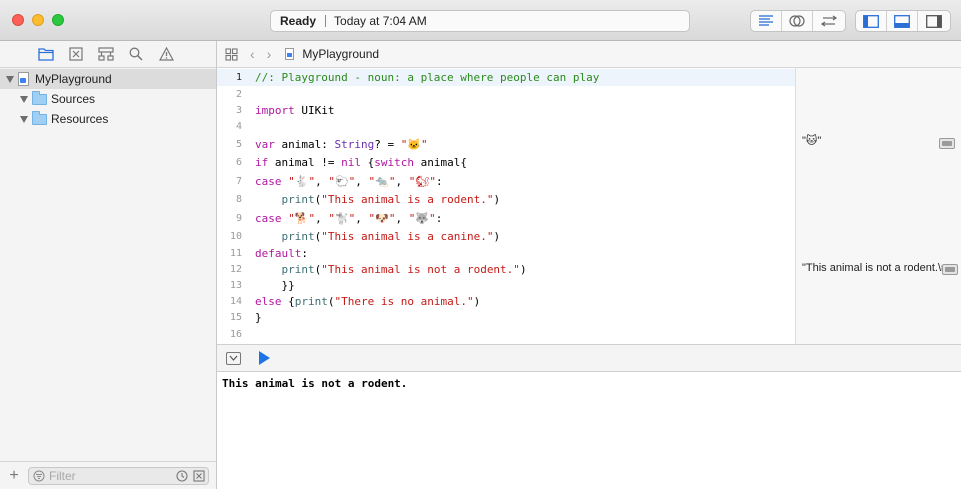 The width and height of the screenshot is (961, 489). Describe the element at coordinates (380, 21) in the screenshot. I see `status-timestamp: Today at 7:04 AM` at that location.